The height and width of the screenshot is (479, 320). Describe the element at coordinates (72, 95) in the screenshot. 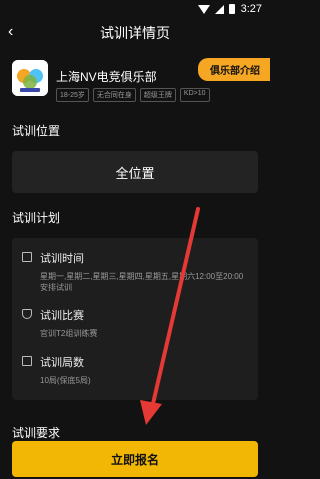

I see `club-tag: 18-25岁` at that location.